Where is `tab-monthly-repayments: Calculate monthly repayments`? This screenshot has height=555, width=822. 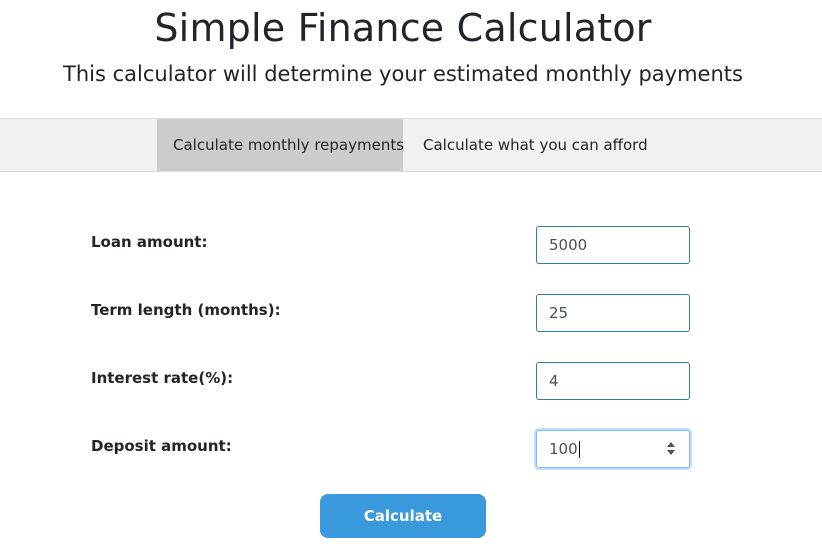 tab-monthly-repayments: Calculate monthly repayments is located at coordinates (280, 145).